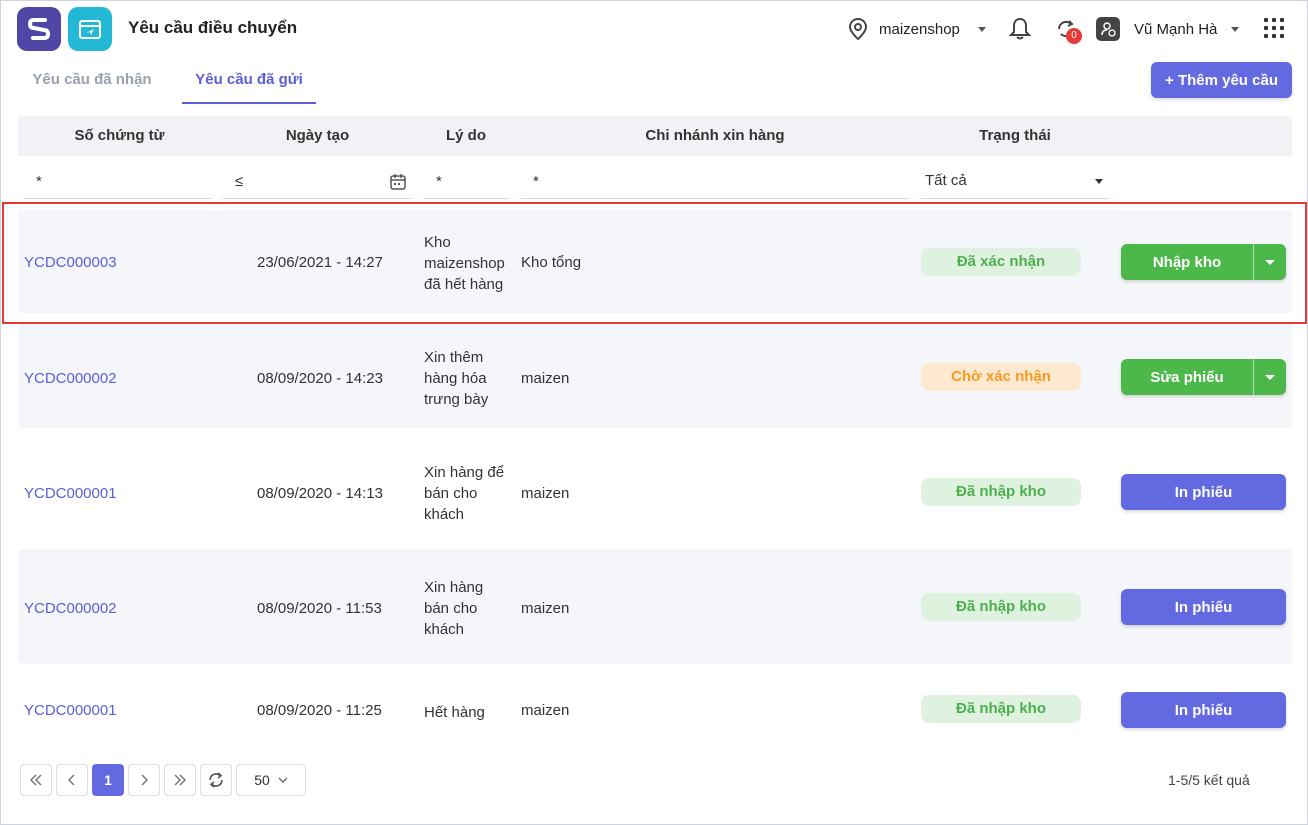 The image size is (1308, 825). I want to click on double-chevron-left-icon, so click(35, 780).